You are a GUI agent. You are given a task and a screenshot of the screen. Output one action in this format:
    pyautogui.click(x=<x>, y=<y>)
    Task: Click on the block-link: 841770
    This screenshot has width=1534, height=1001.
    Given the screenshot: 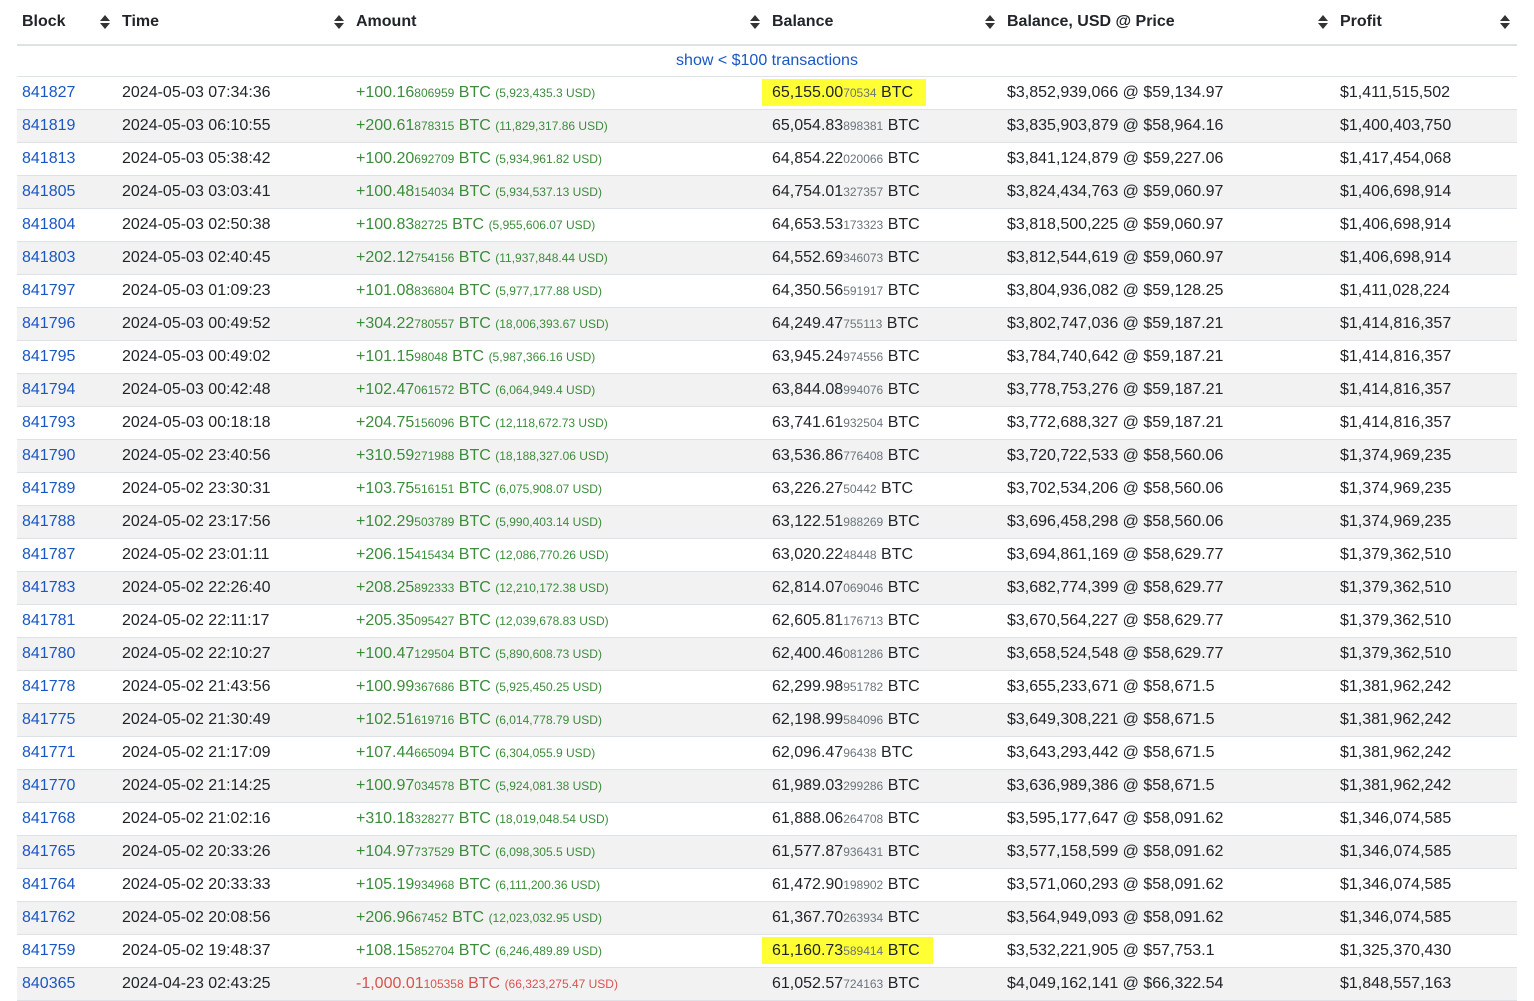 What is the action you would take?
    pyautogui.click(x=48, y=785)
    